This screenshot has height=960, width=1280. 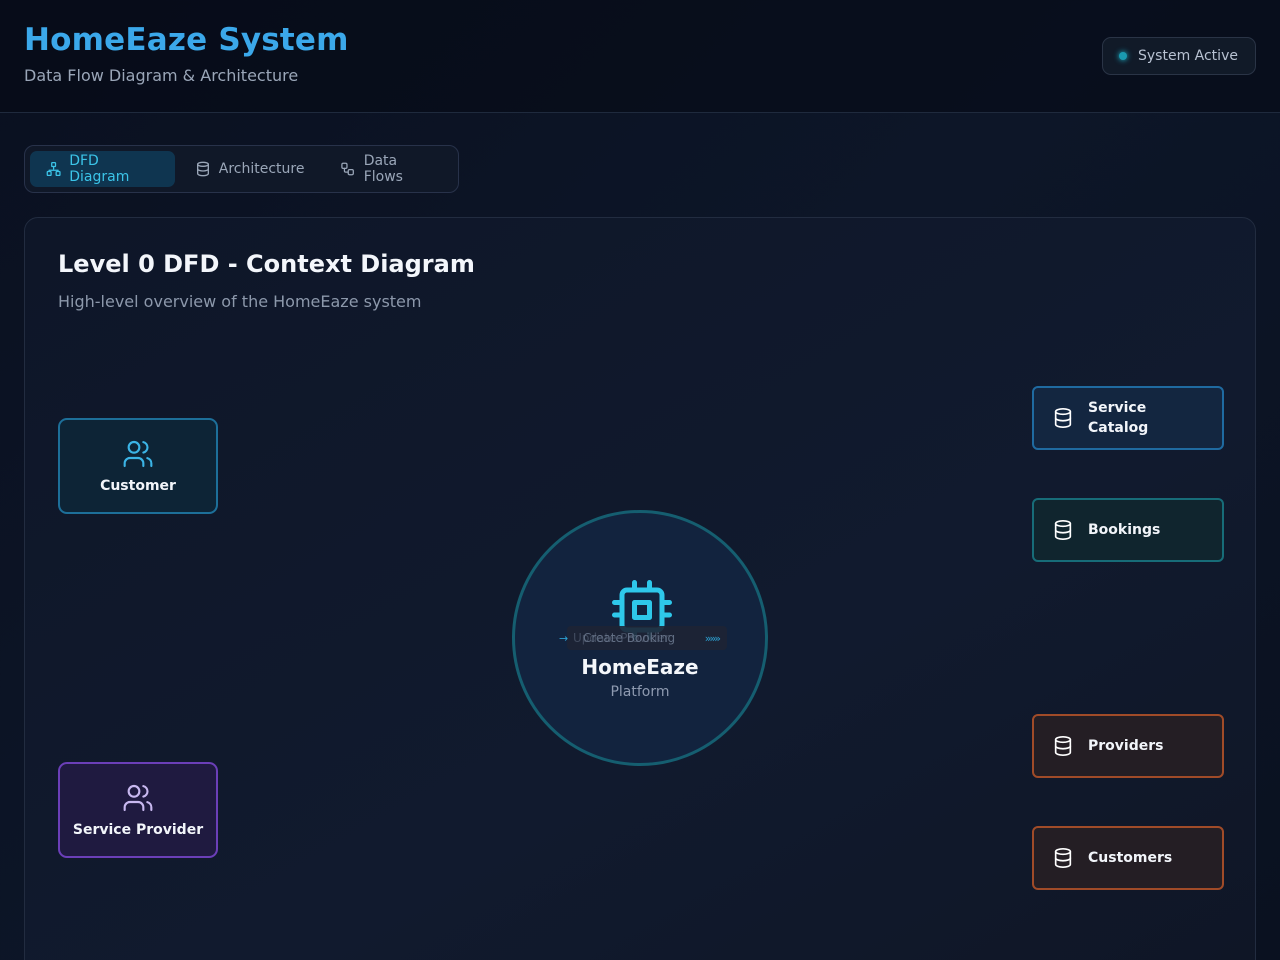 I want to click on arrow-left-icon: →, so click(x=564, y=638).